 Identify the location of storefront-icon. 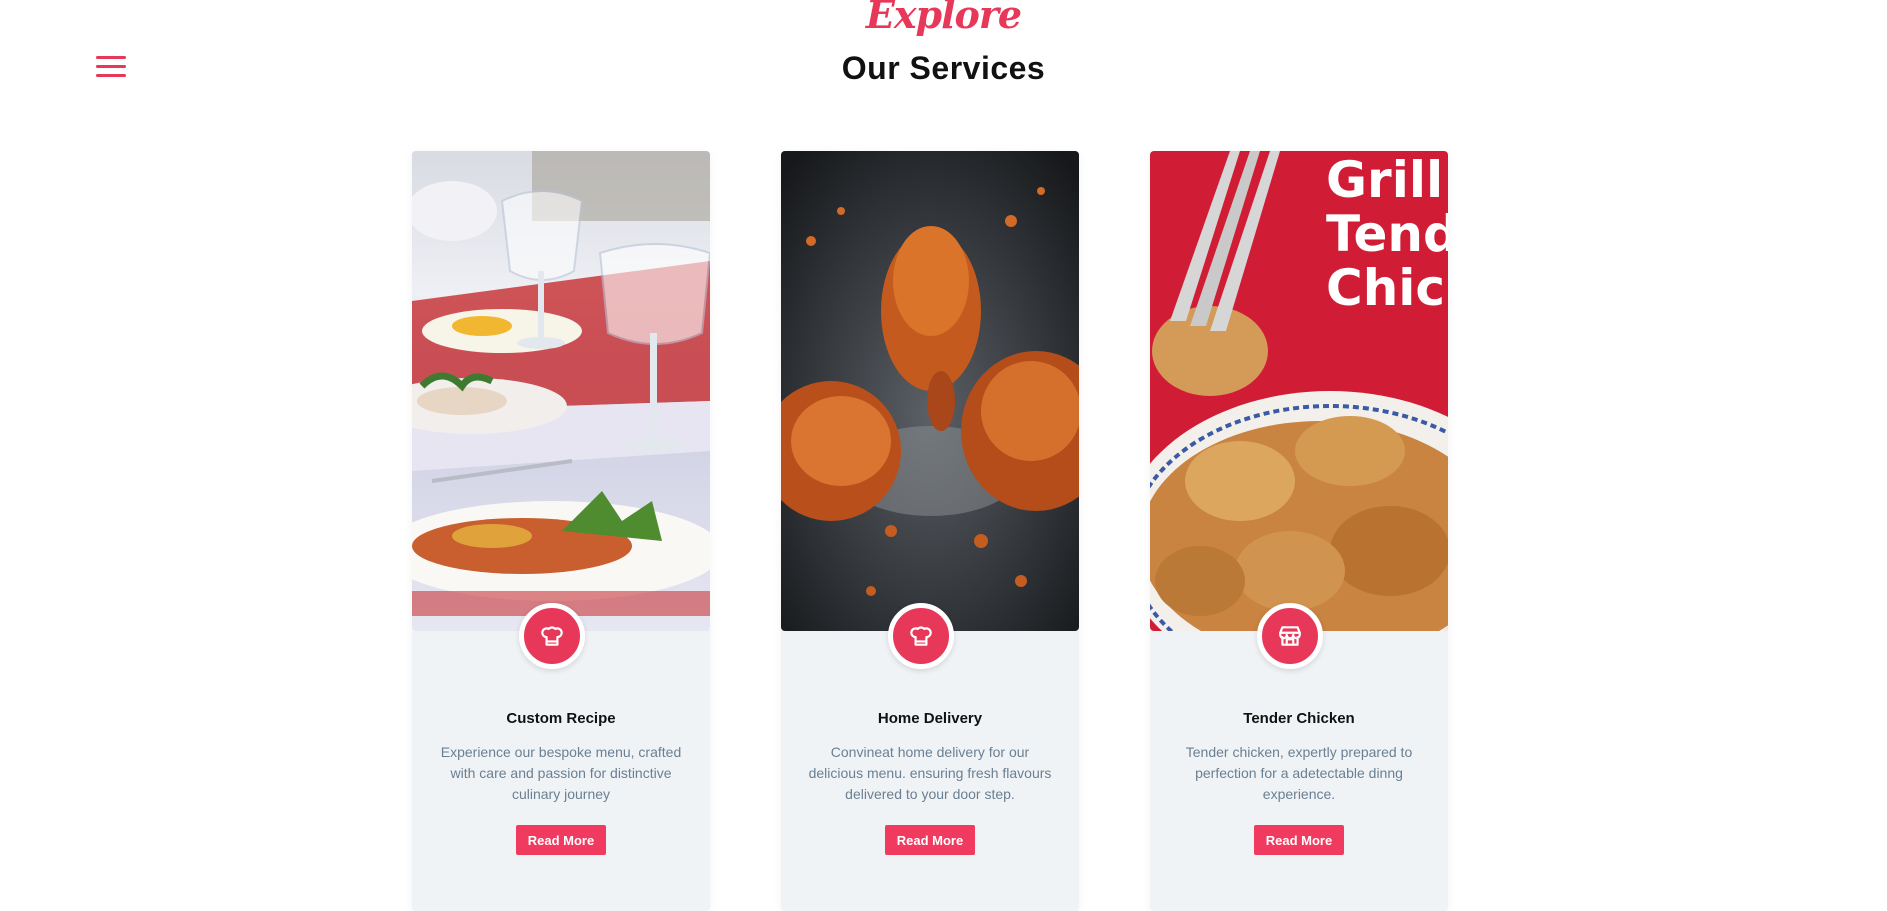
(1290, 636).